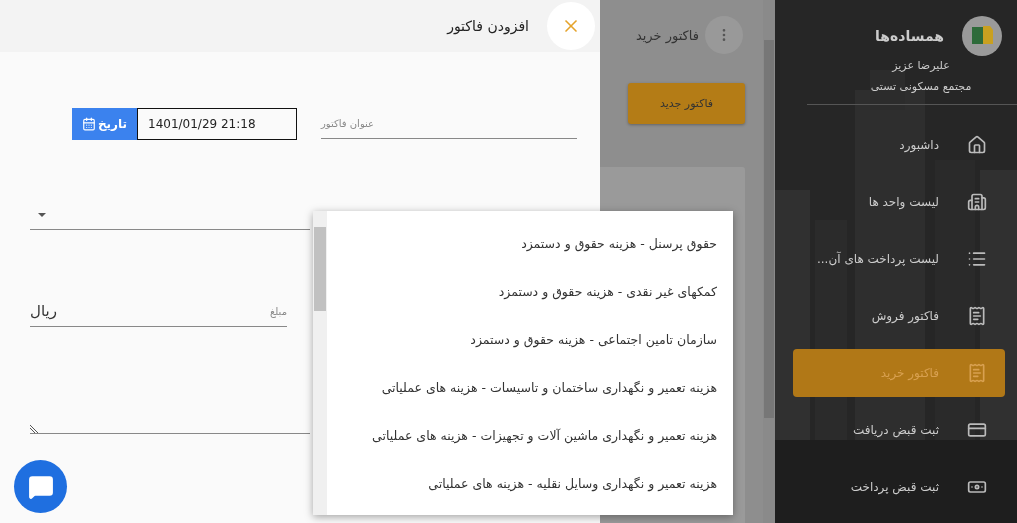 This screenshot has width=1017, height=523. I want to click on complex-name: مجتمع مسکونی تستی, so click(921, 86).